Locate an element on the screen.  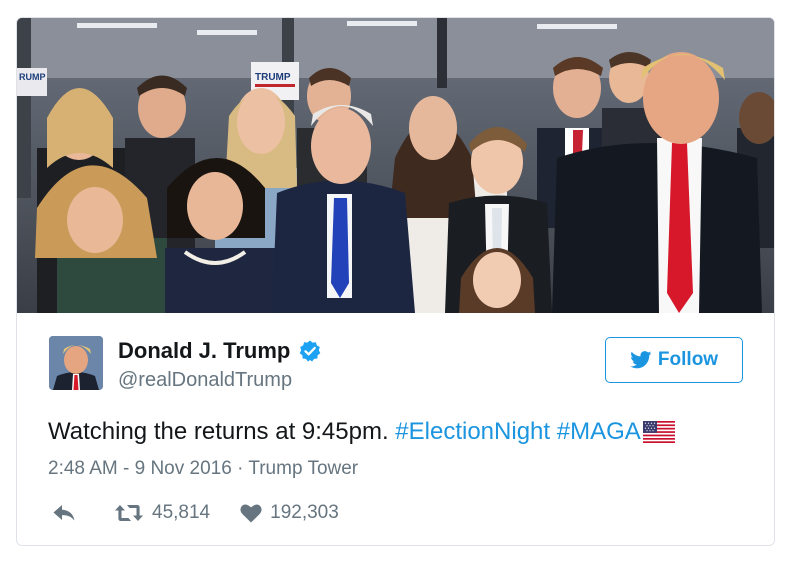
reply-icon is located at coordinates (64, 513).